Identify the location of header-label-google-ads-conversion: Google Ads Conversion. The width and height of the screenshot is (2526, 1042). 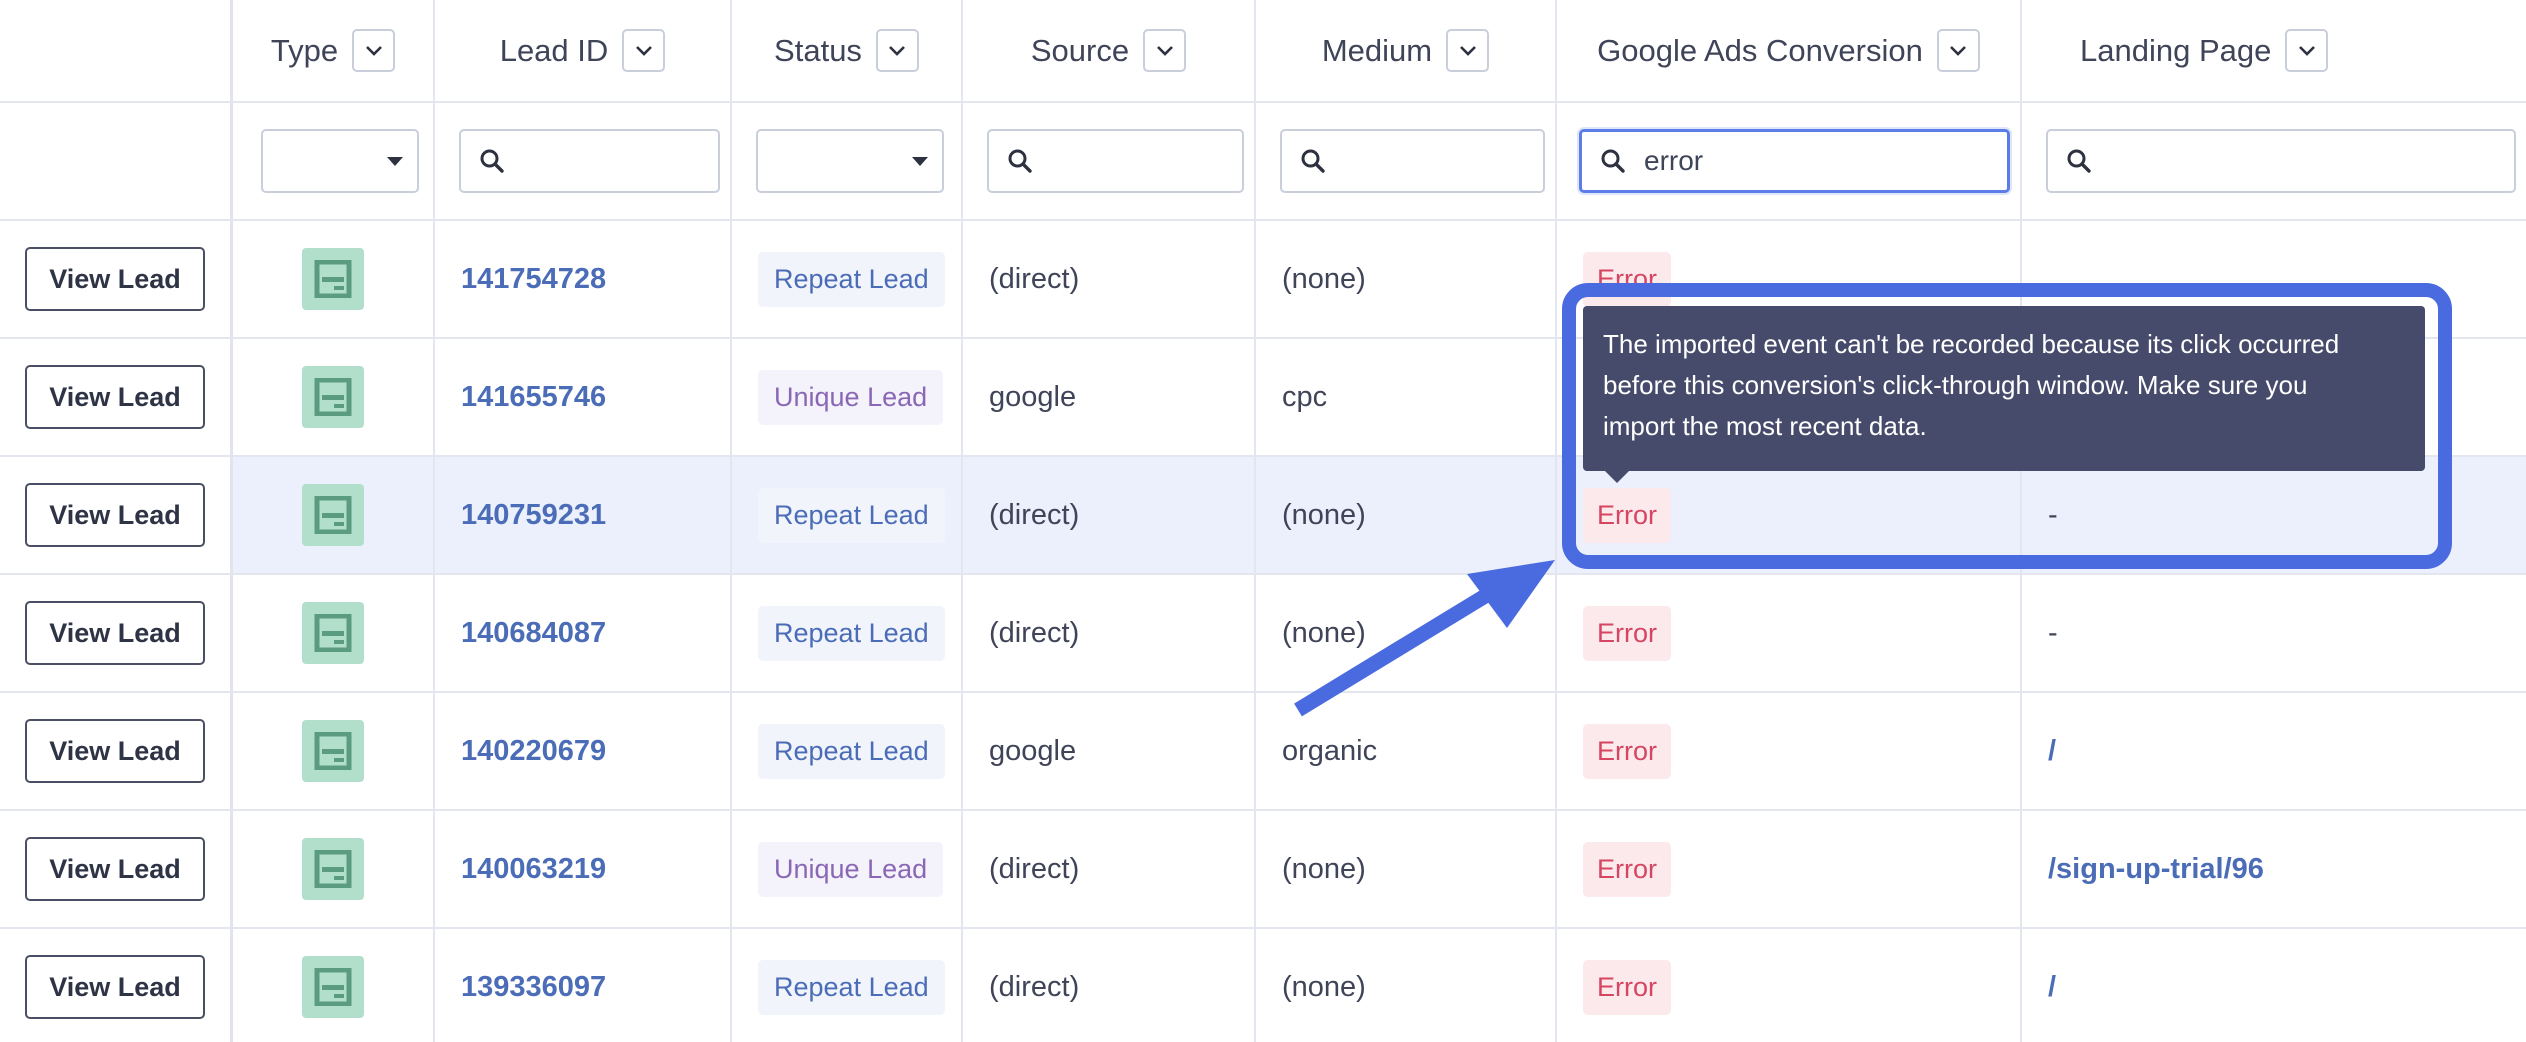
(1760, 50).